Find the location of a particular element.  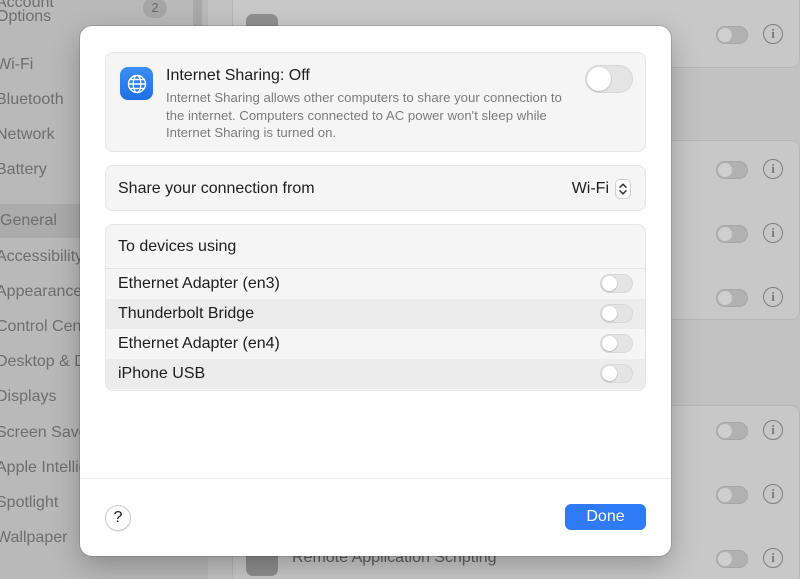

sidebar-item-spotlight: Spotlight is located at coordinates (29, 502).